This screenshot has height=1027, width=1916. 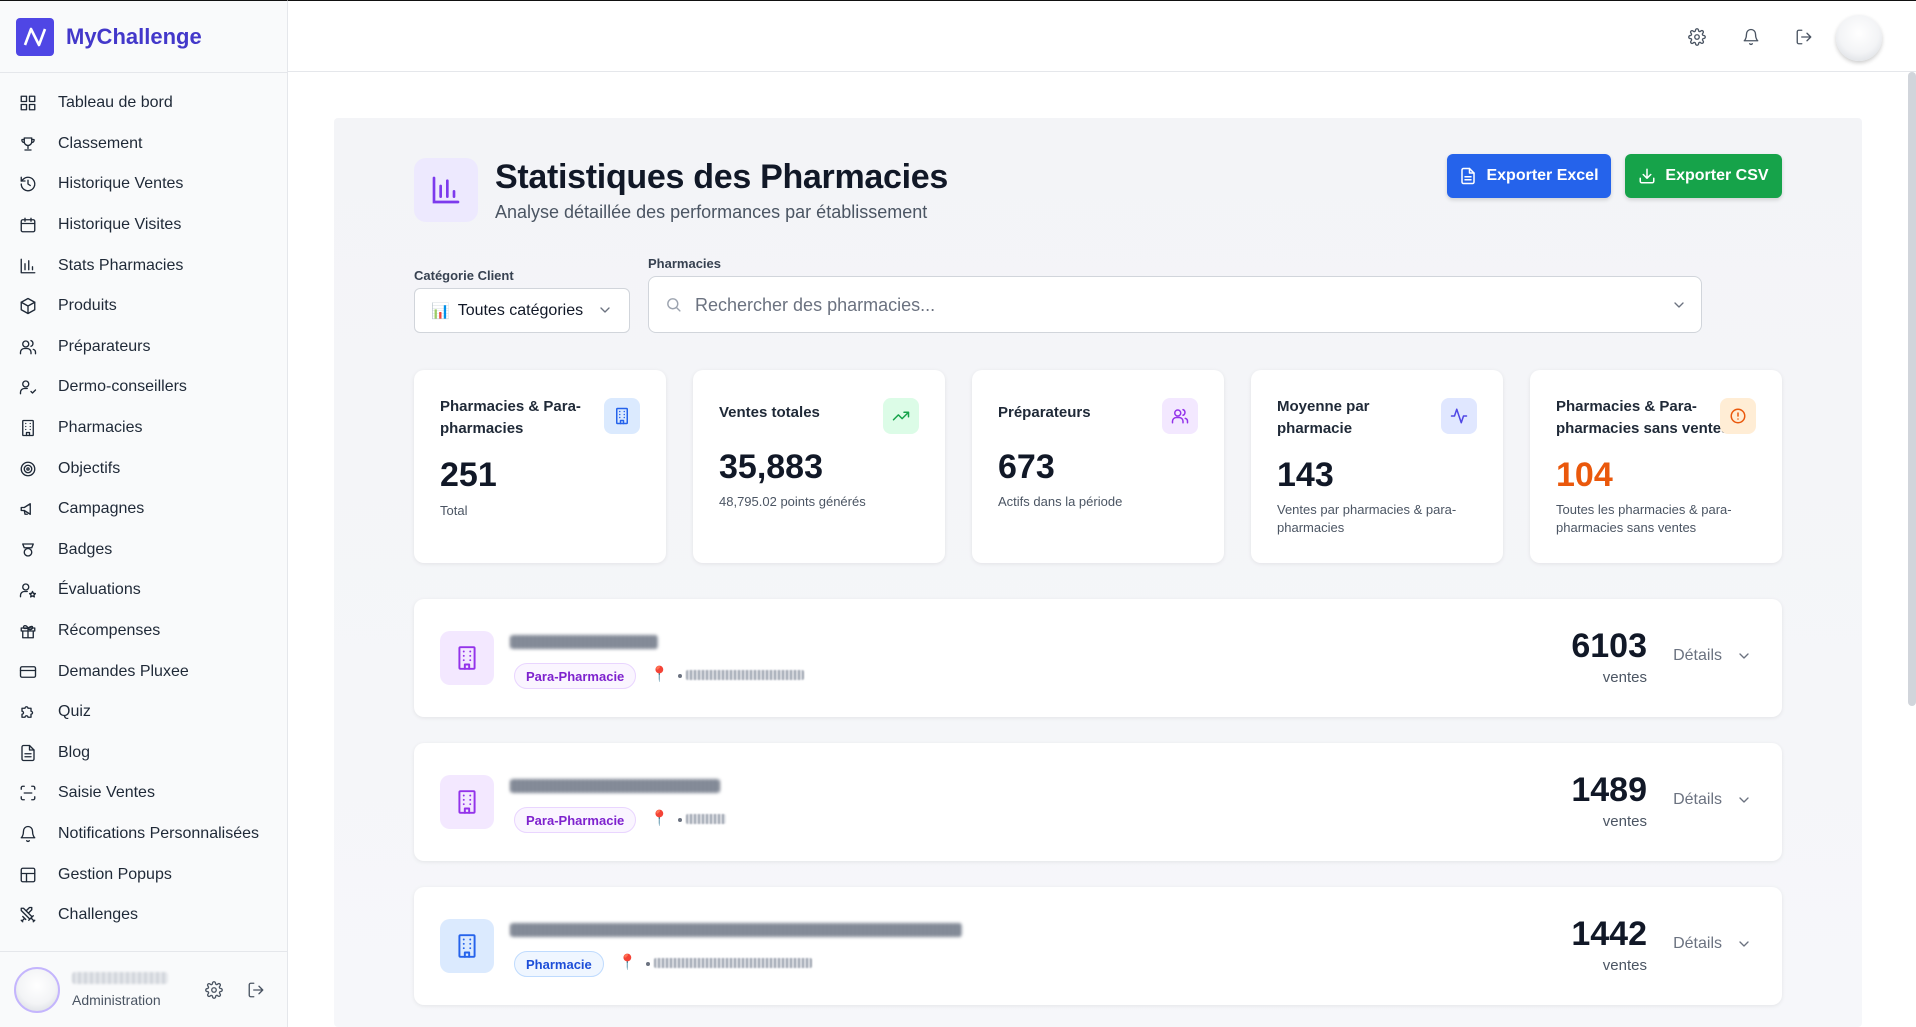 What do you see at coordinates (575, 820) in the screenshot?
I see `type-badge: Para-Pharmacie` at bounding box center [575, 820].